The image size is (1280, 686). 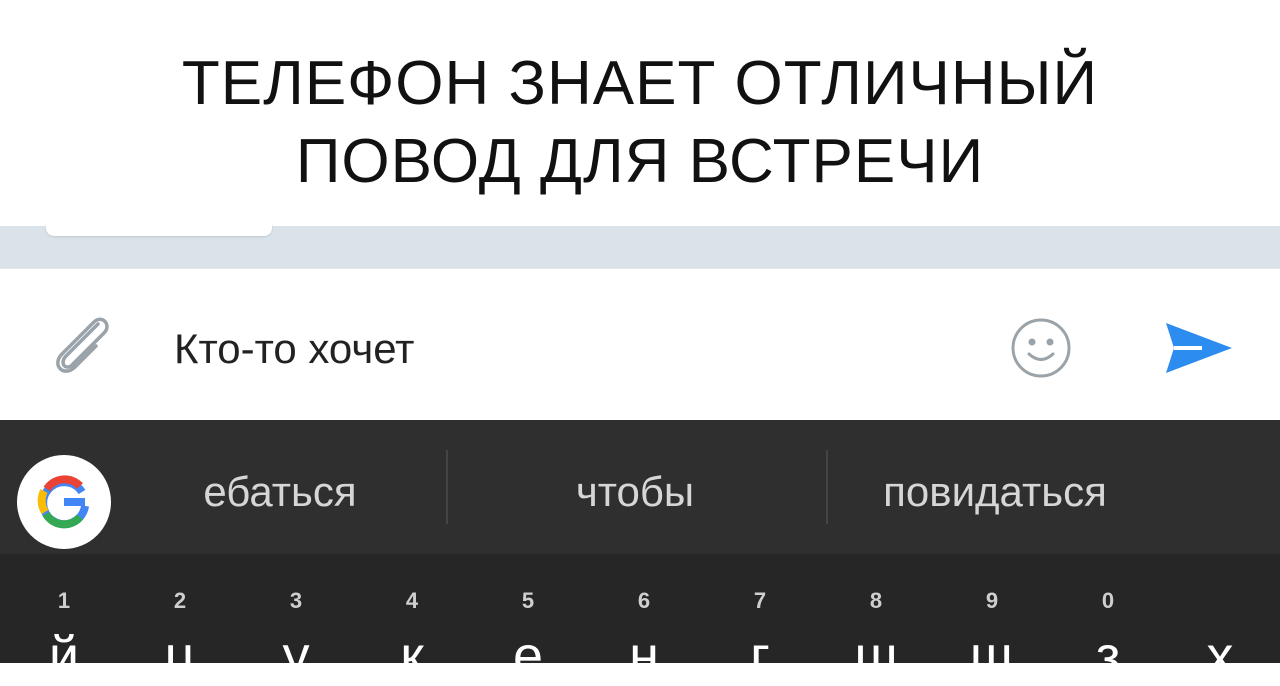 What do you see at coordinates (995, 492) in the screenshot?
I see `suggestion-3: повидаться` at bounding box center [995, 492].